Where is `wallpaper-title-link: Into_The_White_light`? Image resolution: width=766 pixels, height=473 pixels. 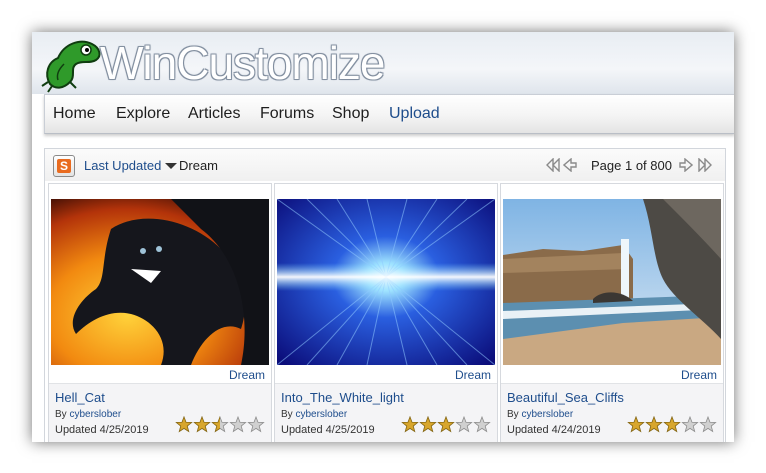
wallpaper-title-link: Into_The_White_light is located at coordinates (342, 397).